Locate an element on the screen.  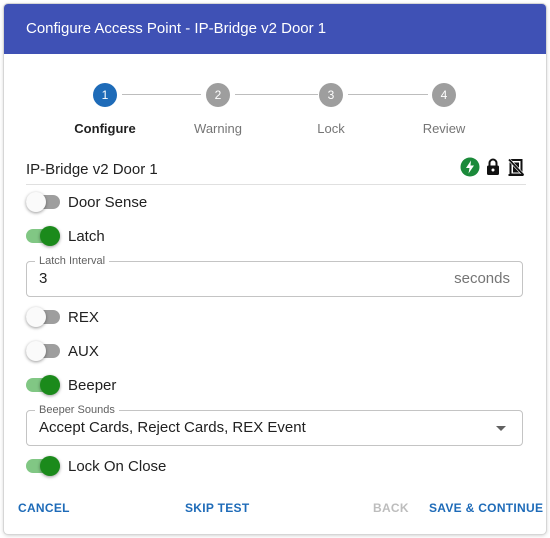
aux-toggle is located at coordinates (43, 351).